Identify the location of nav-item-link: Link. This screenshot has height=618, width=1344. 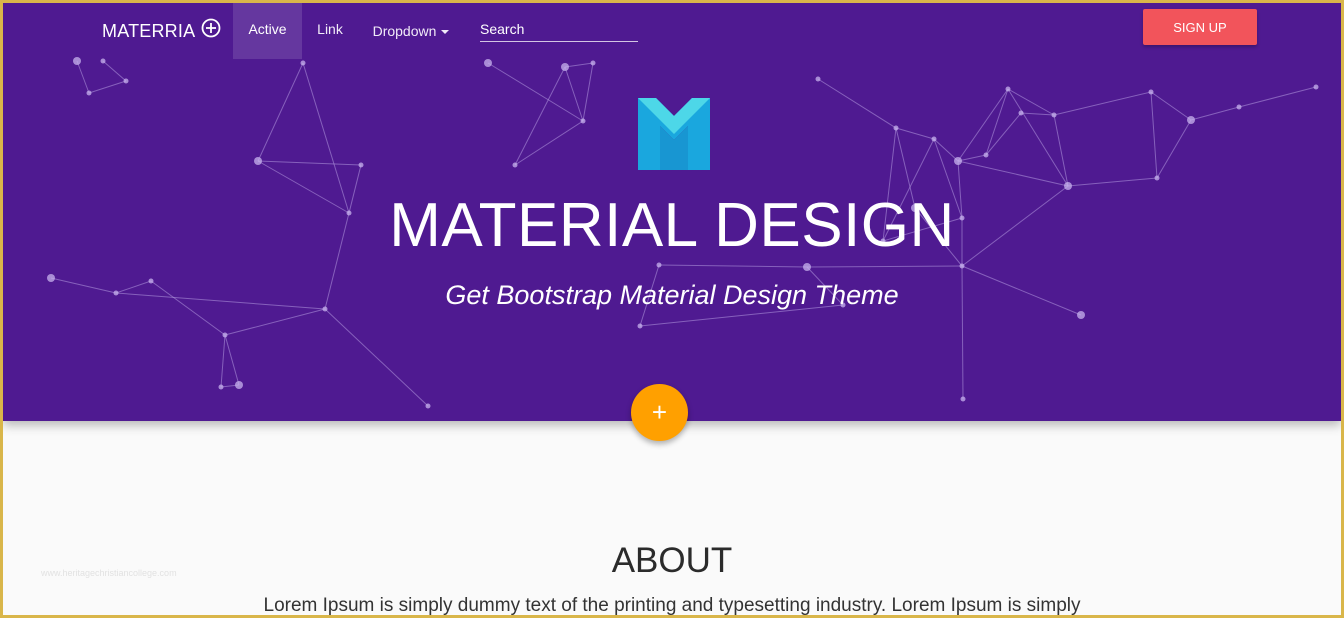
(330, 31).